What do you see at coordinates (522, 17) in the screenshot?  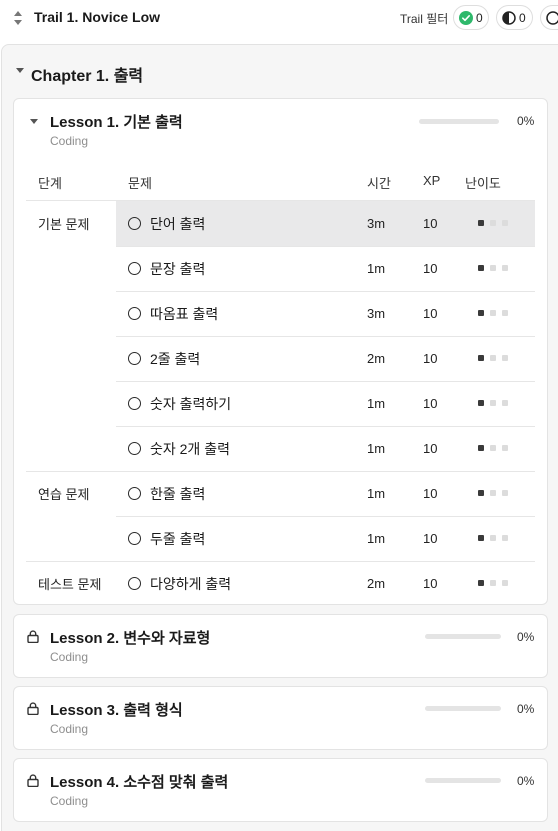 I see `filter-in-progress-count: 0` at bounding box center [522, 17].